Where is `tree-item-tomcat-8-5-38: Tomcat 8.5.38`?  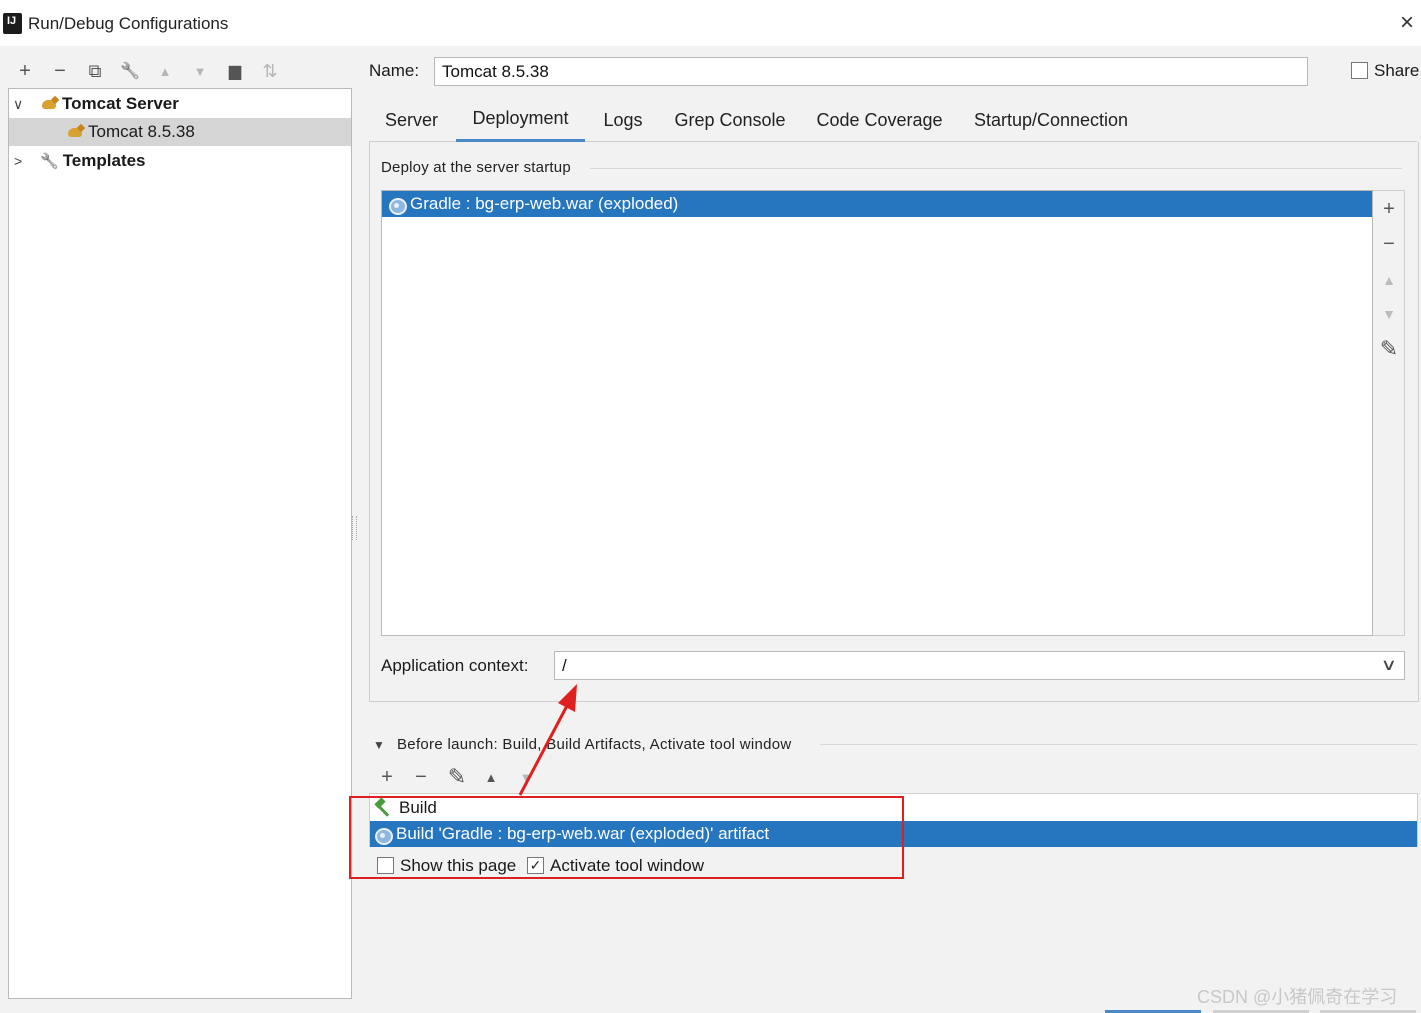 tree-item-tomcat-8-5-38: Tomcat 8.5.38 is located at coordinates (180, 132).